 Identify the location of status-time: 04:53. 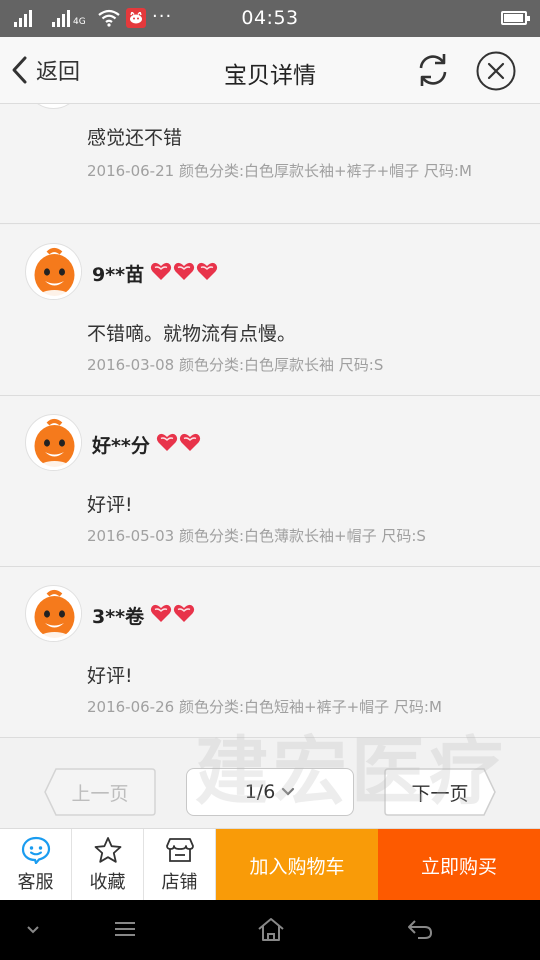
(270, 18).